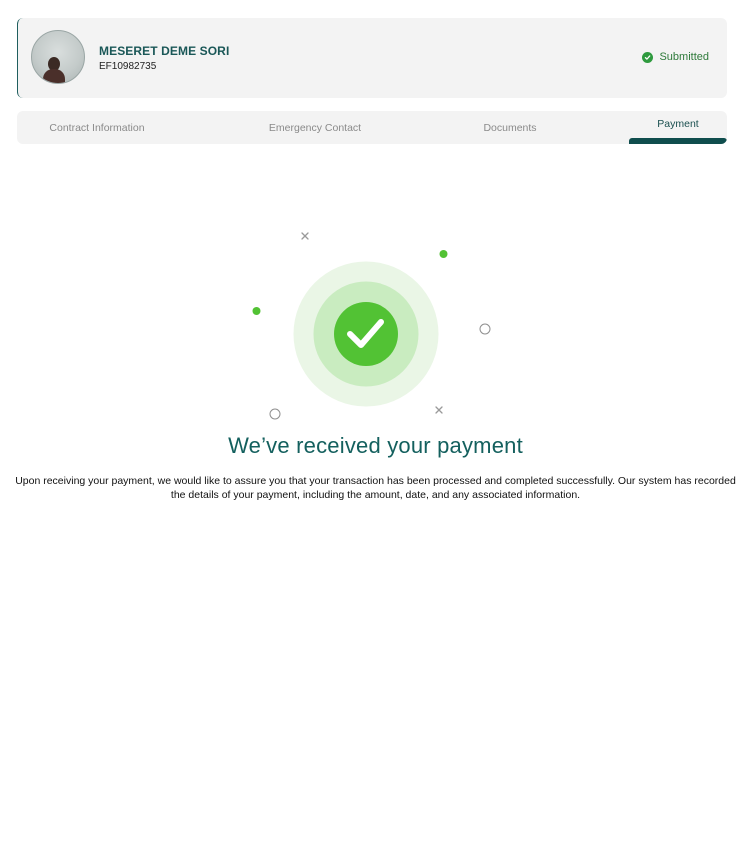 The height and width of the screenshot is (866, 751). I want to click on success-circle, so click(366, 334).